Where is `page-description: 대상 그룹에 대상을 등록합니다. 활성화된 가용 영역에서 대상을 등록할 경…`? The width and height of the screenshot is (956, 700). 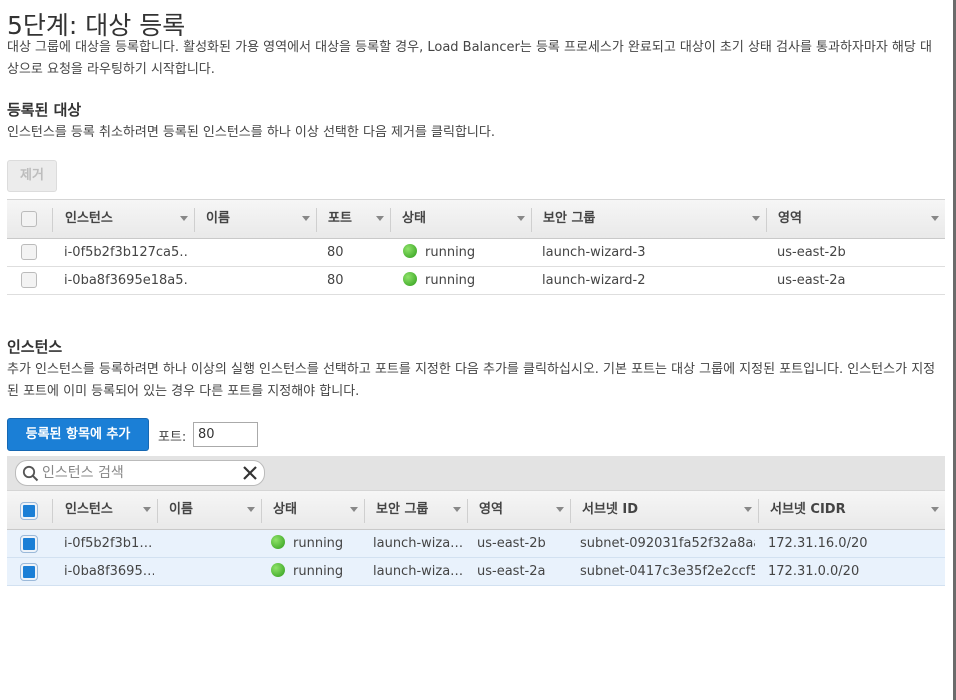 page-description: 대상 그룹에 대상을 등록합니다. 활성화된 가용 영역에서 대상을 등록할 경… is located at coordinates (469, 58).